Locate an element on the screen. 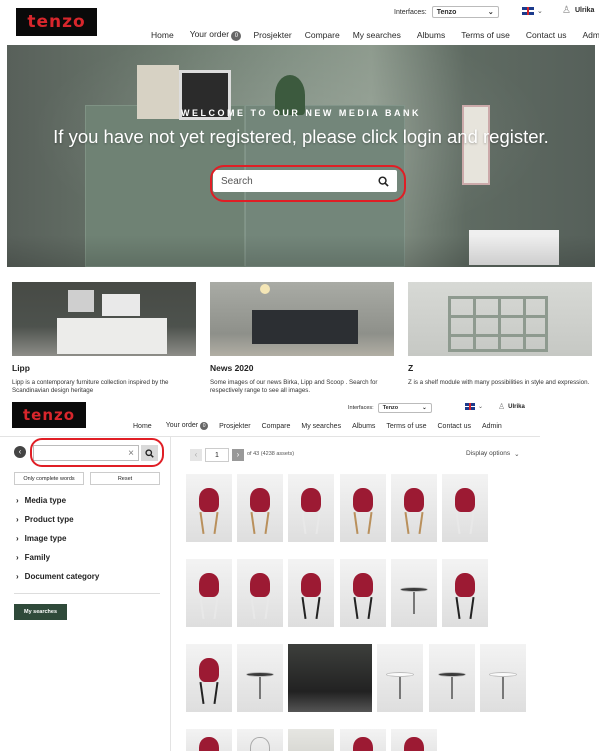  art-frame is located at coordinates (121, 305).